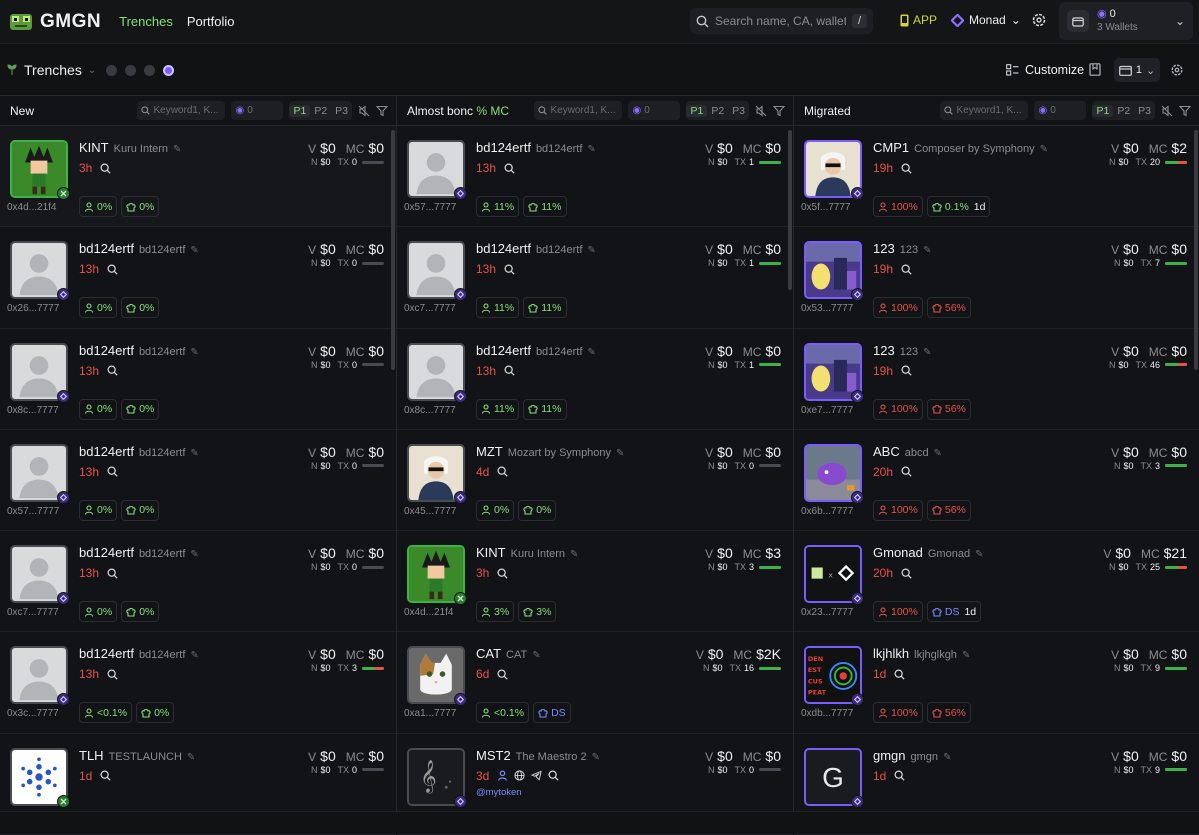  What do you see at coordinates (1045, 70) in the screenshot?
I see `customize-button: Customize` at bounding box center [1045, 70].